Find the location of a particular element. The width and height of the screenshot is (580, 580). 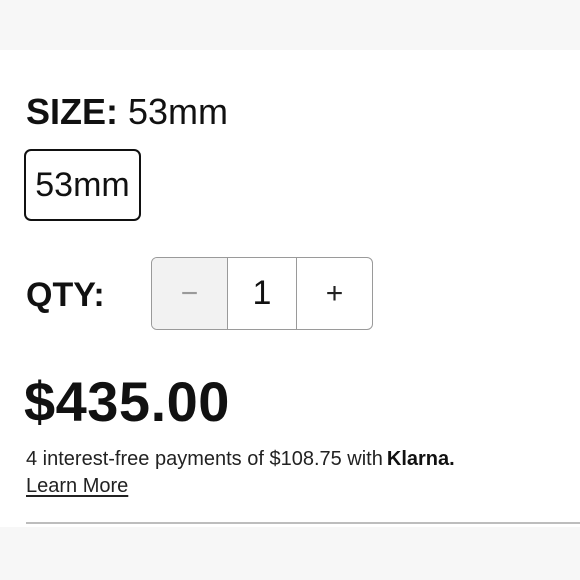

size-option-53mm: 53mm is located at coordinates (82, 185).